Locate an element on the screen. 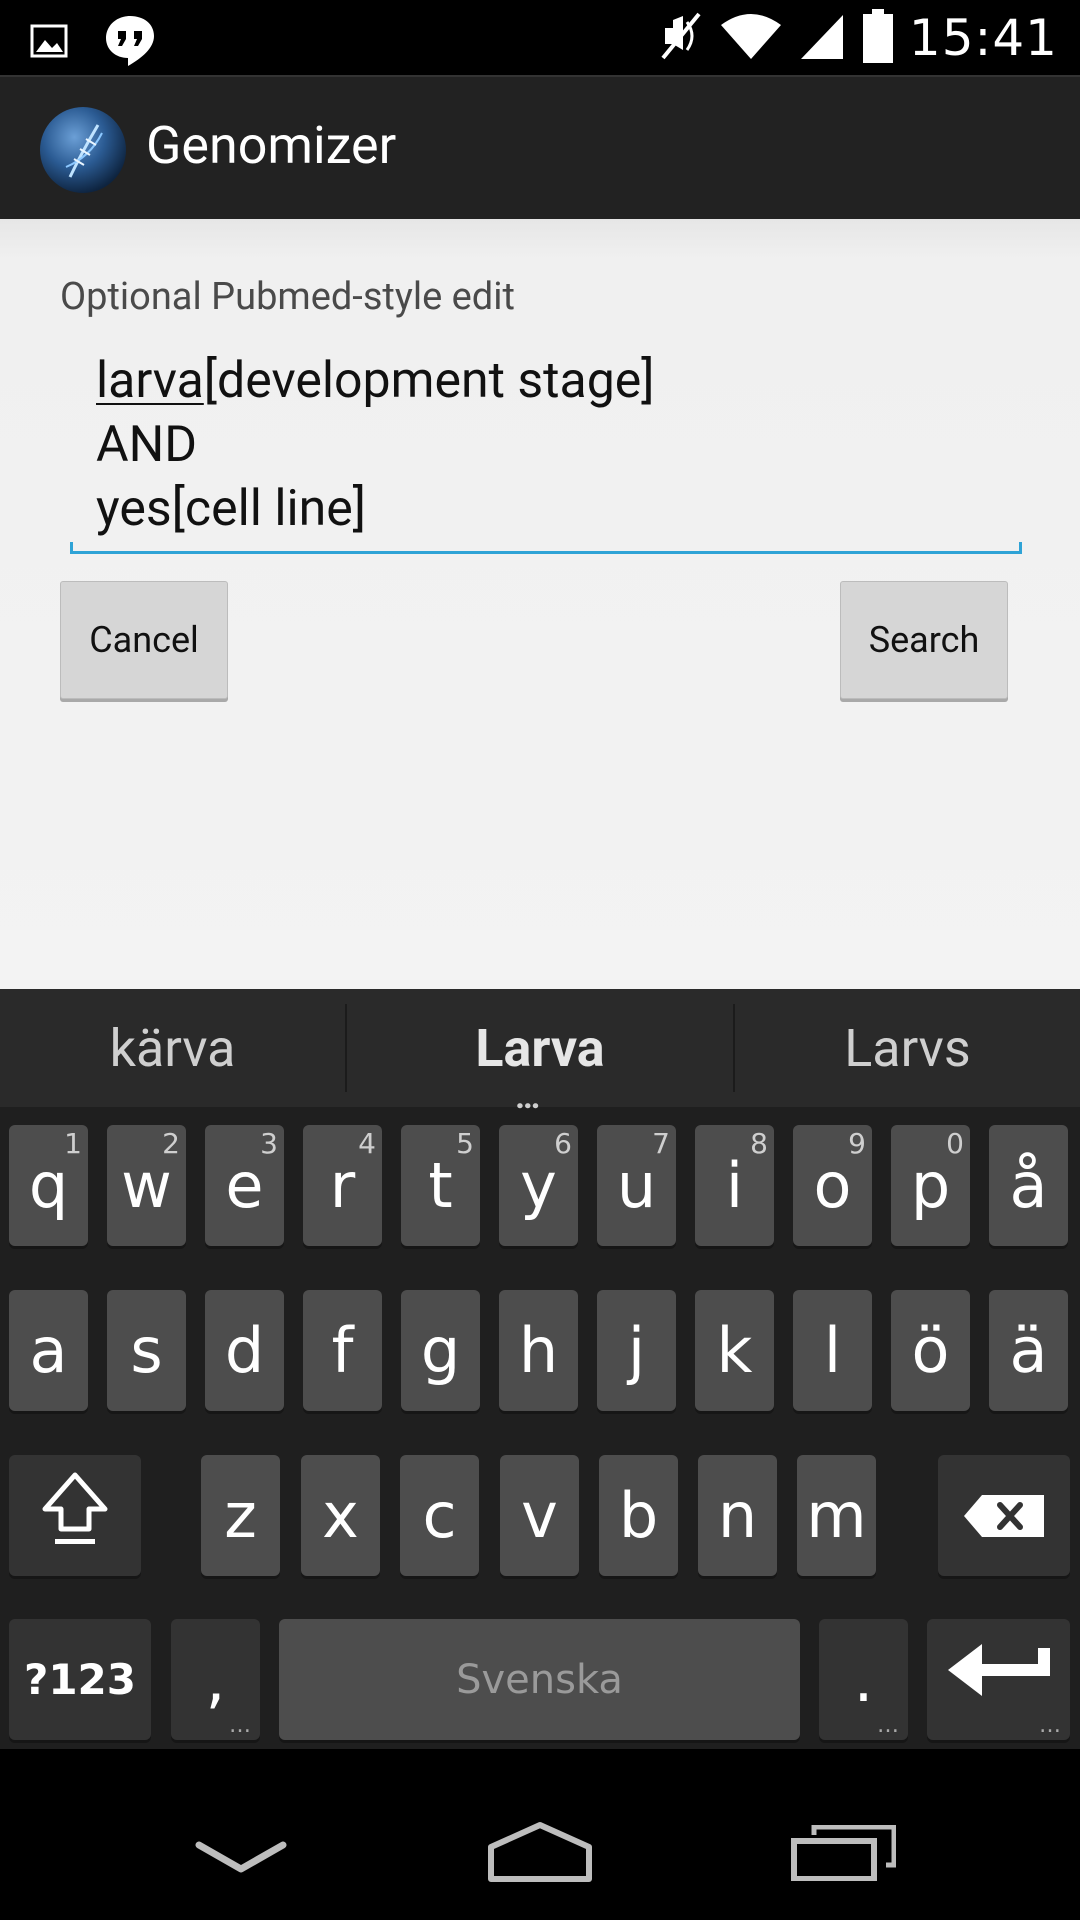 The width and height of the screenshot is (1080, 1920). key-label: y is located at coordinates (538, 1185).